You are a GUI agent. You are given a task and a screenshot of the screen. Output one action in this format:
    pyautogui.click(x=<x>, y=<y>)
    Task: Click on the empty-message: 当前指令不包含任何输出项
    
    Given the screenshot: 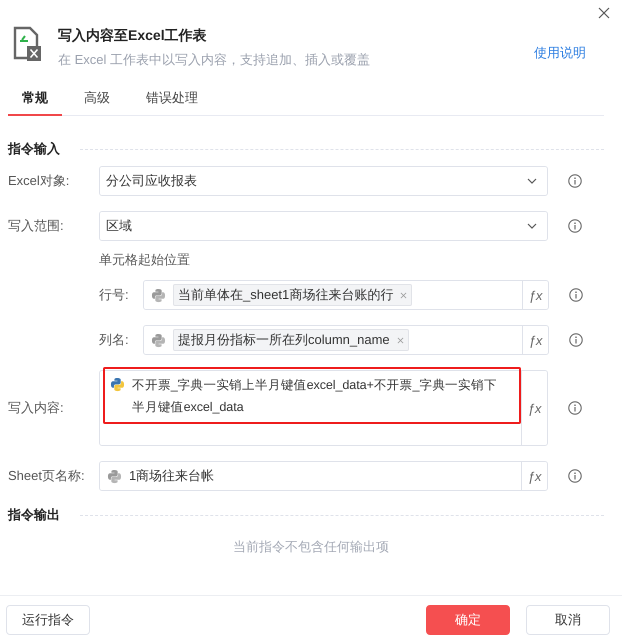 What is the action you would take?
    pyautogui.click(x=311, y=547)
    